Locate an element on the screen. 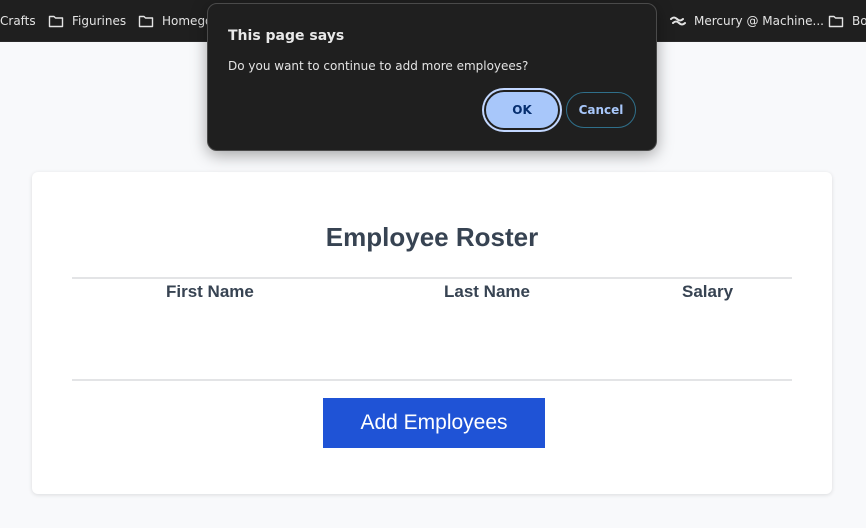 The image size is (866, 528). page-title: Employee Roster is located at coordinates (432, 237).